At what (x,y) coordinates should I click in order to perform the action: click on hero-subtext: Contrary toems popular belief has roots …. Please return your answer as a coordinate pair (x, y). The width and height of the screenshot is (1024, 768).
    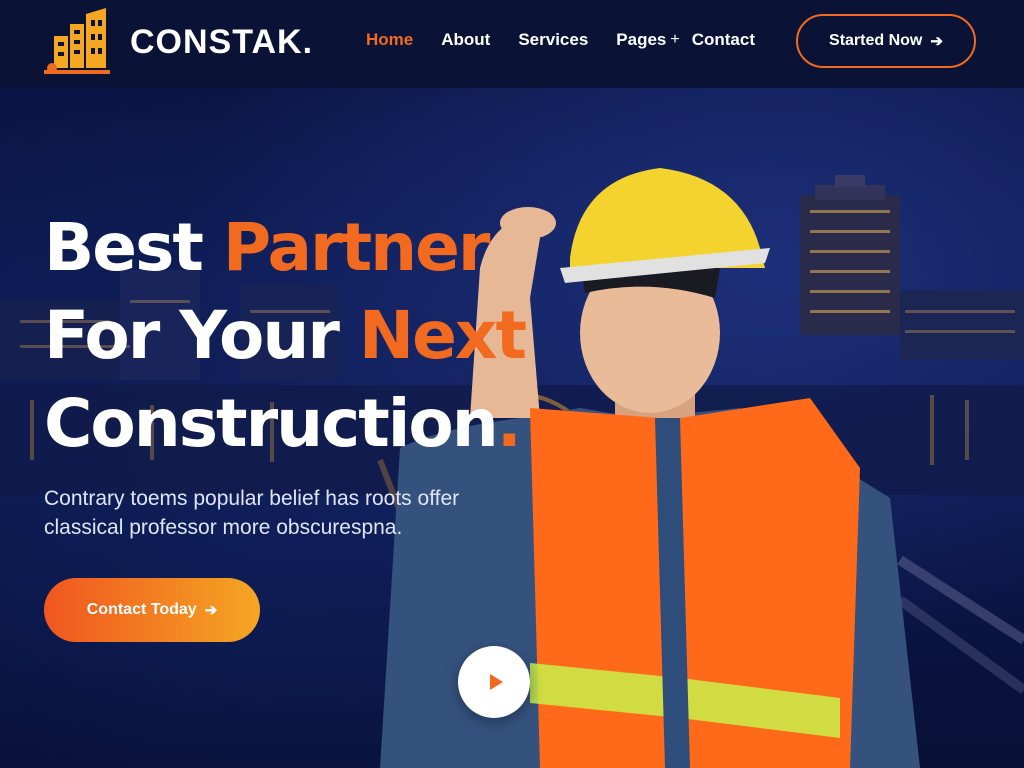
    Looking at the image, I should click on (252, 513).